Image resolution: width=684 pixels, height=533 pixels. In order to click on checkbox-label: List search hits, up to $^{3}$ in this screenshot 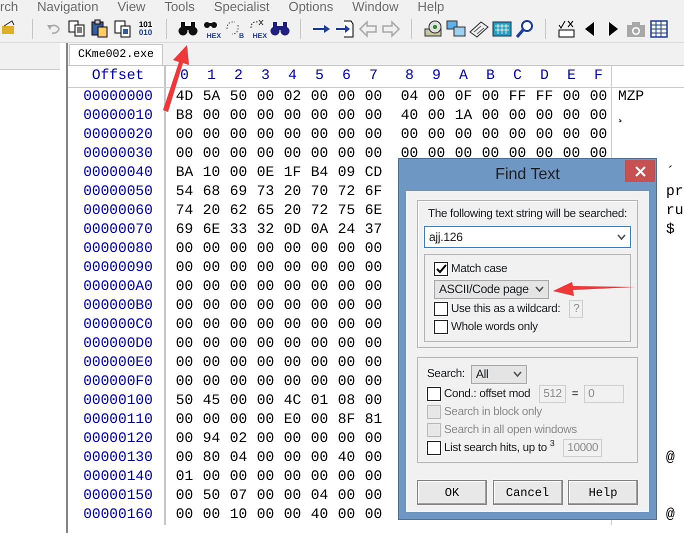, I will do `click(499, 448)`.